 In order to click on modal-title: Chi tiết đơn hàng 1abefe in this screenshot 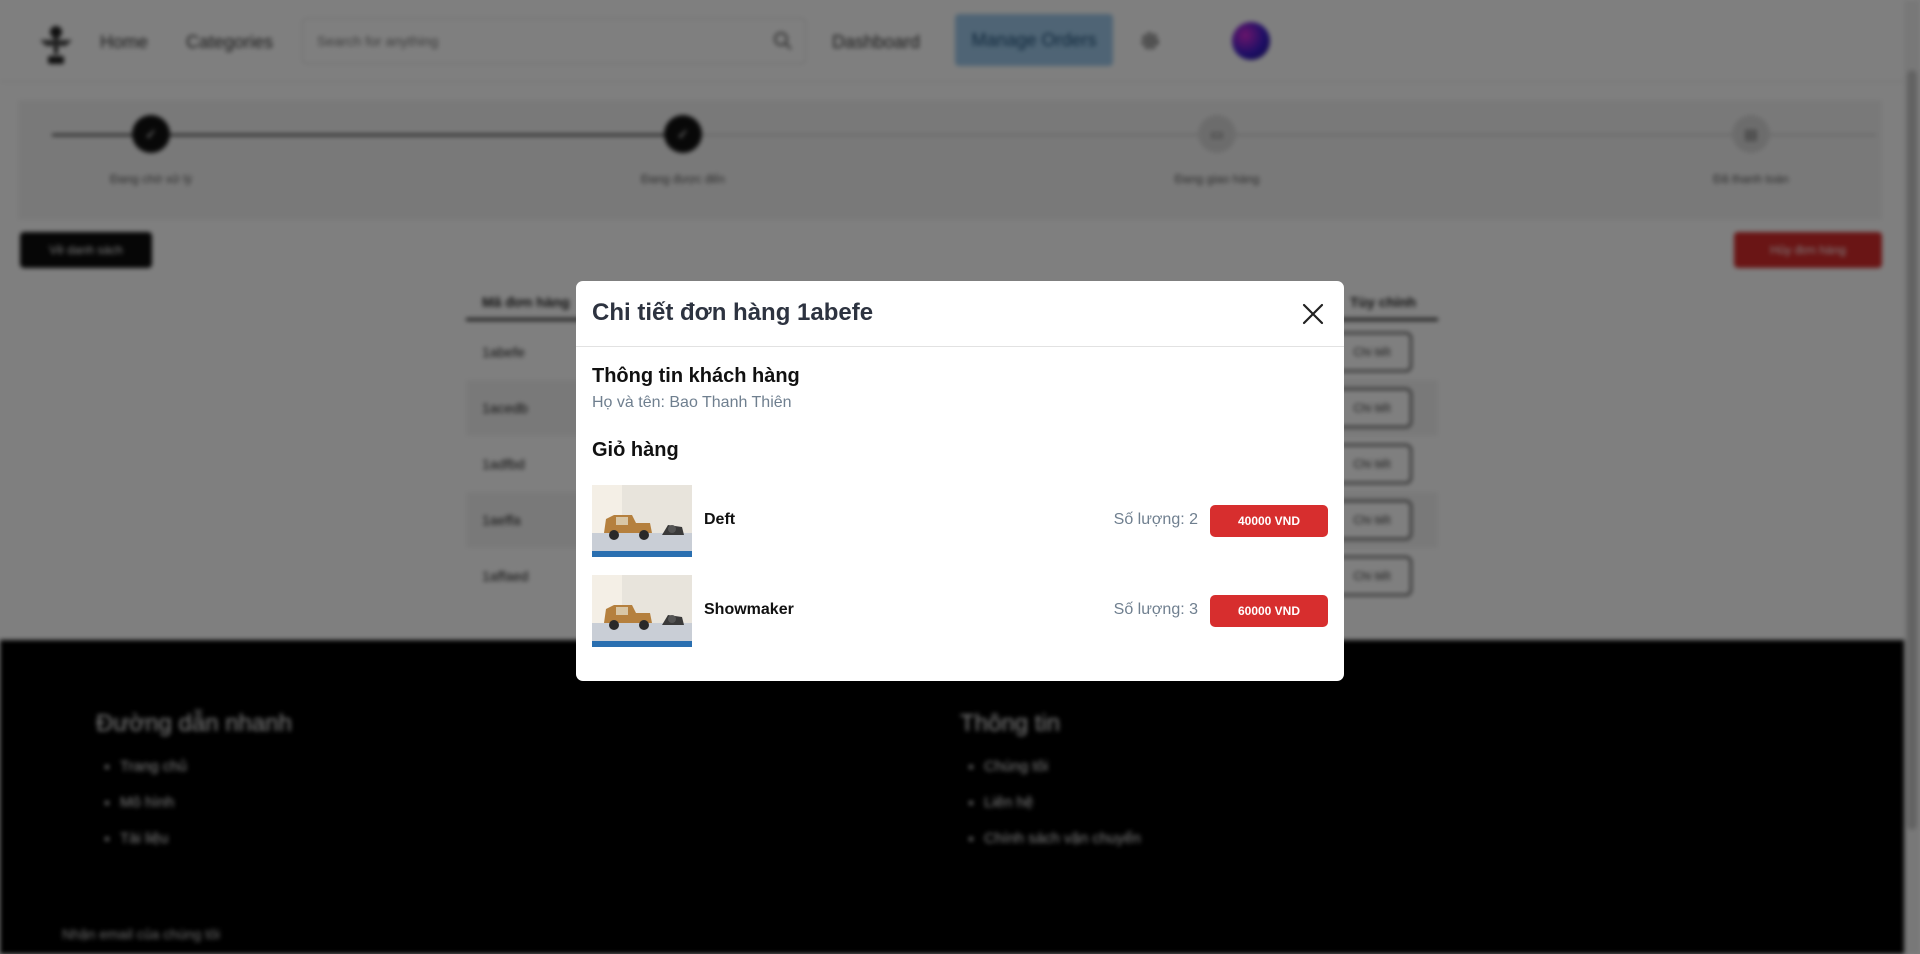, I will do `click(733, 312)`.